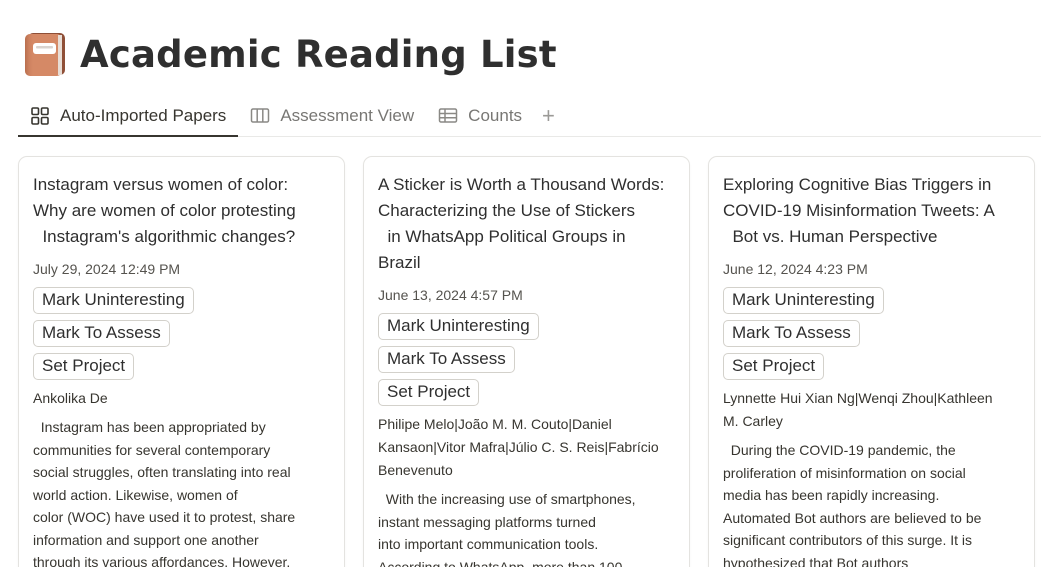 This screenshot has width=1041, height=567. I want to click on tab-assessment-view: Assessment View, so click(332, 116).